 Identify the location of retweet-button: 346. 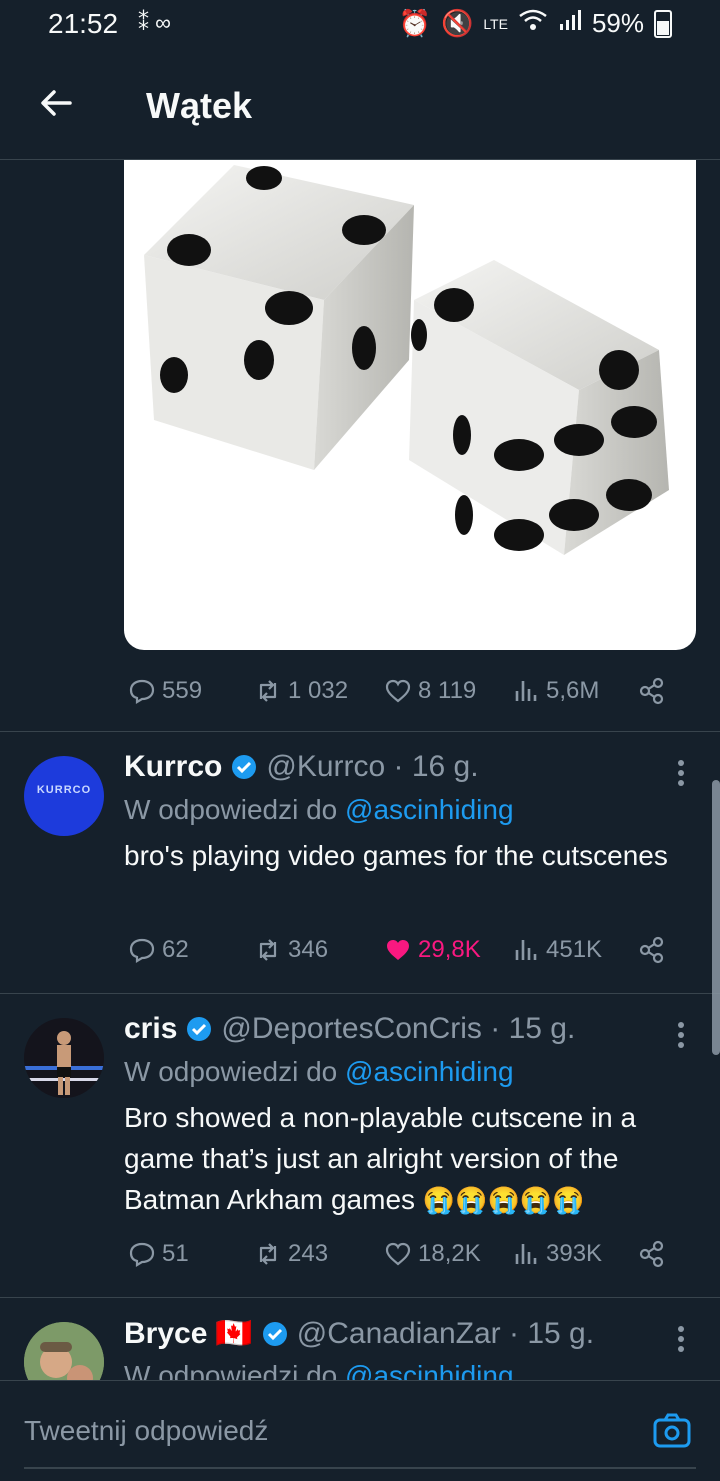
(291, 950).